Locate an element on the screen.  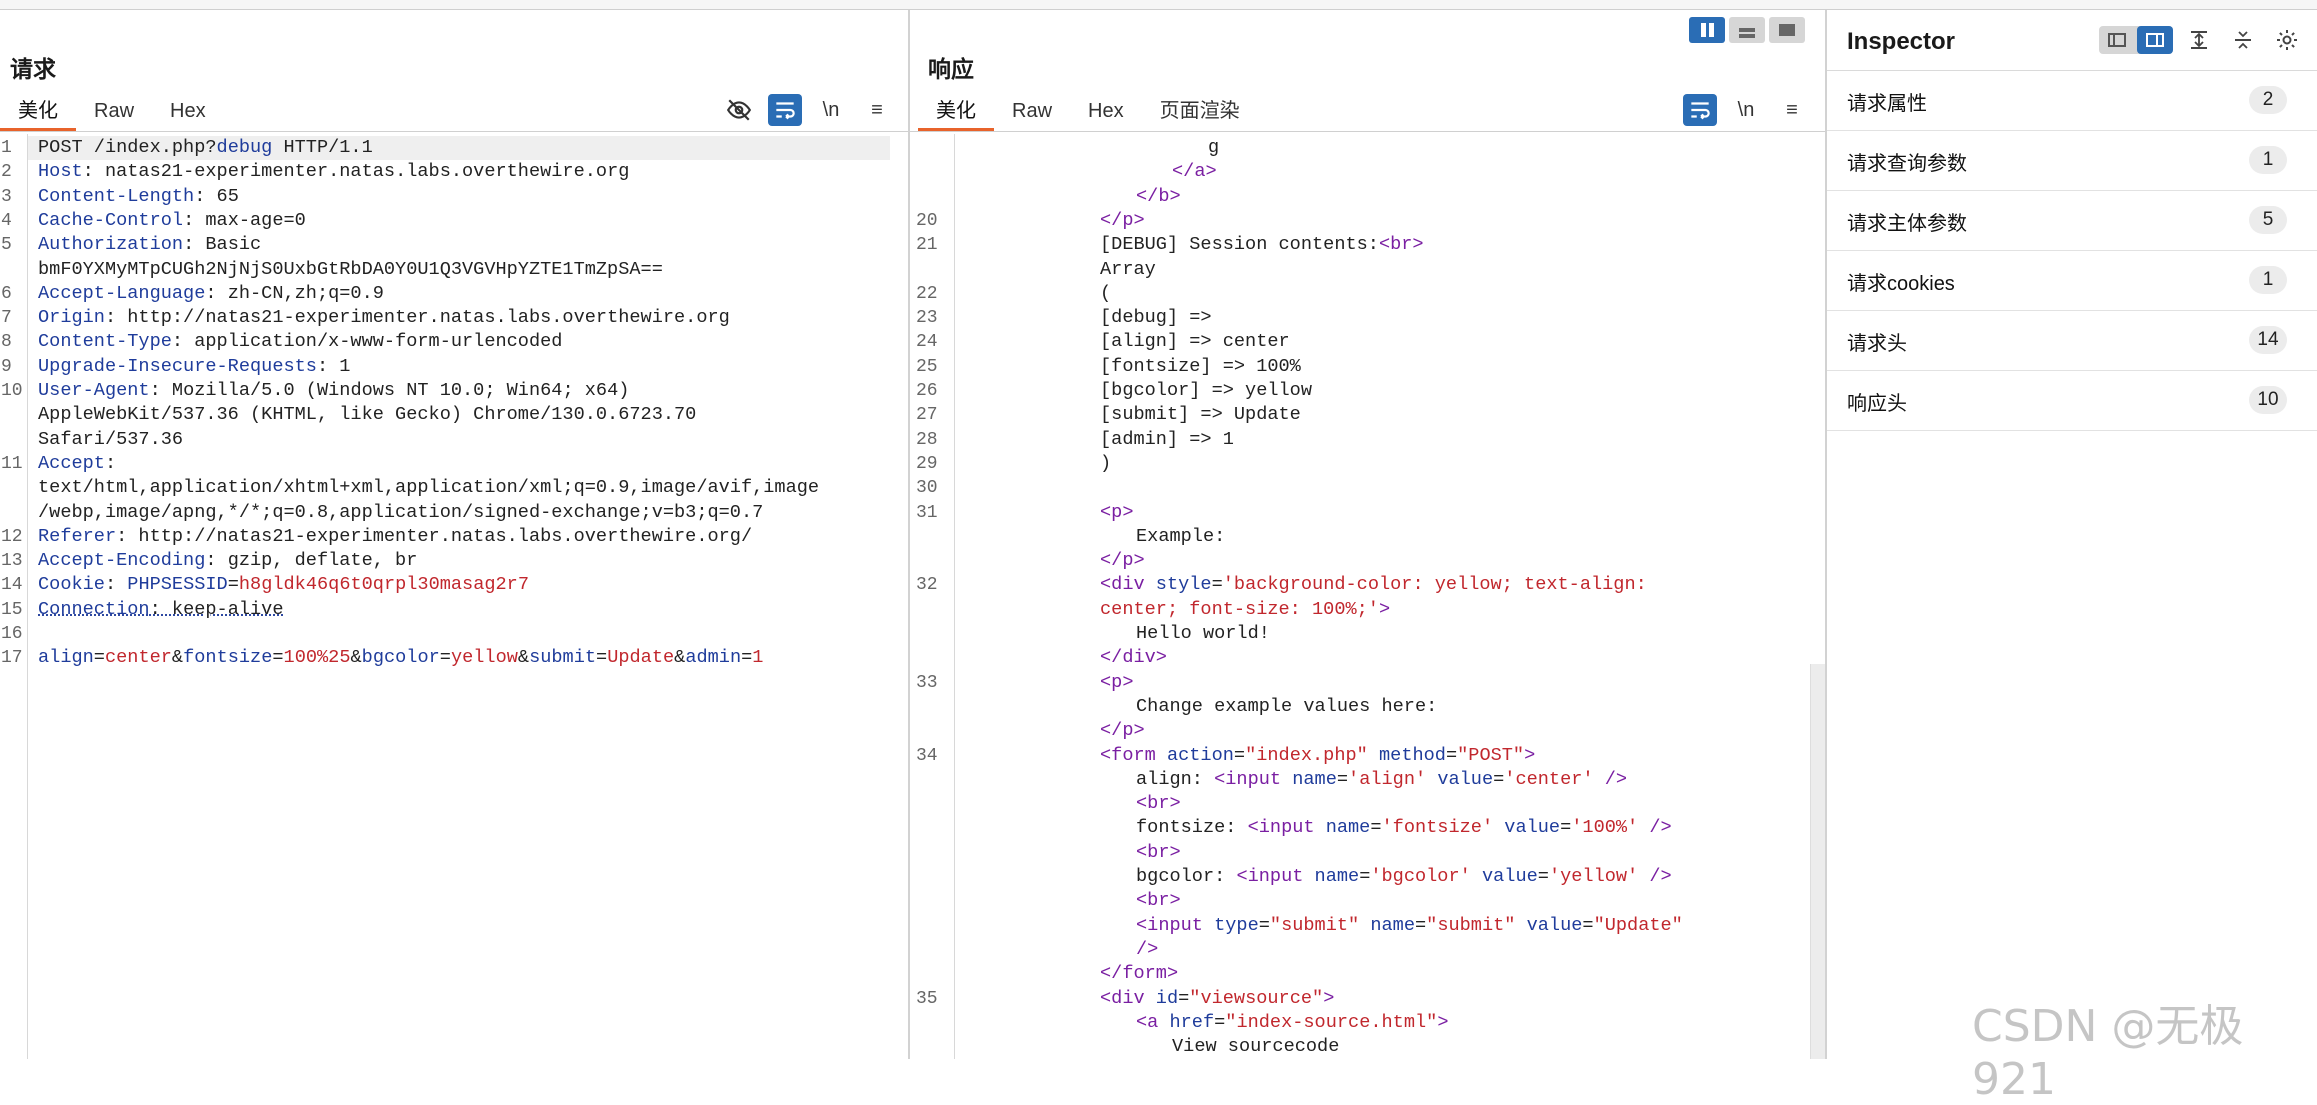
request-tab-pretty: 美化 is located at coordinates (38, 111).